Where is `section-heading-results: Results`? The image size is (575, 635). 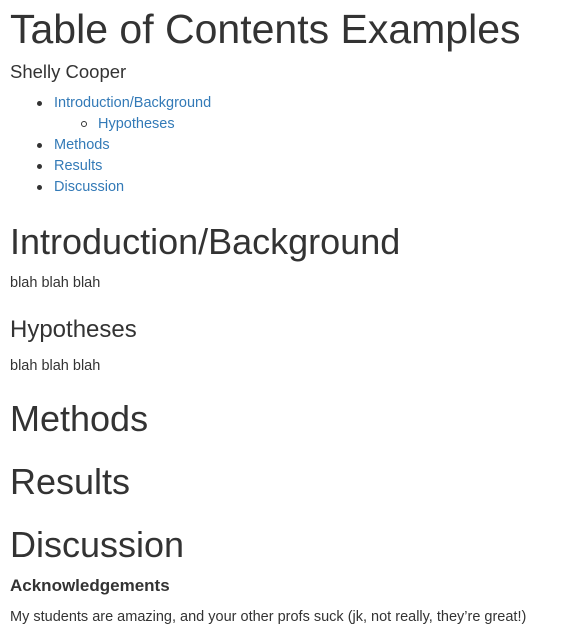
section-heading-results: Results is located at coordinates (70, 481).